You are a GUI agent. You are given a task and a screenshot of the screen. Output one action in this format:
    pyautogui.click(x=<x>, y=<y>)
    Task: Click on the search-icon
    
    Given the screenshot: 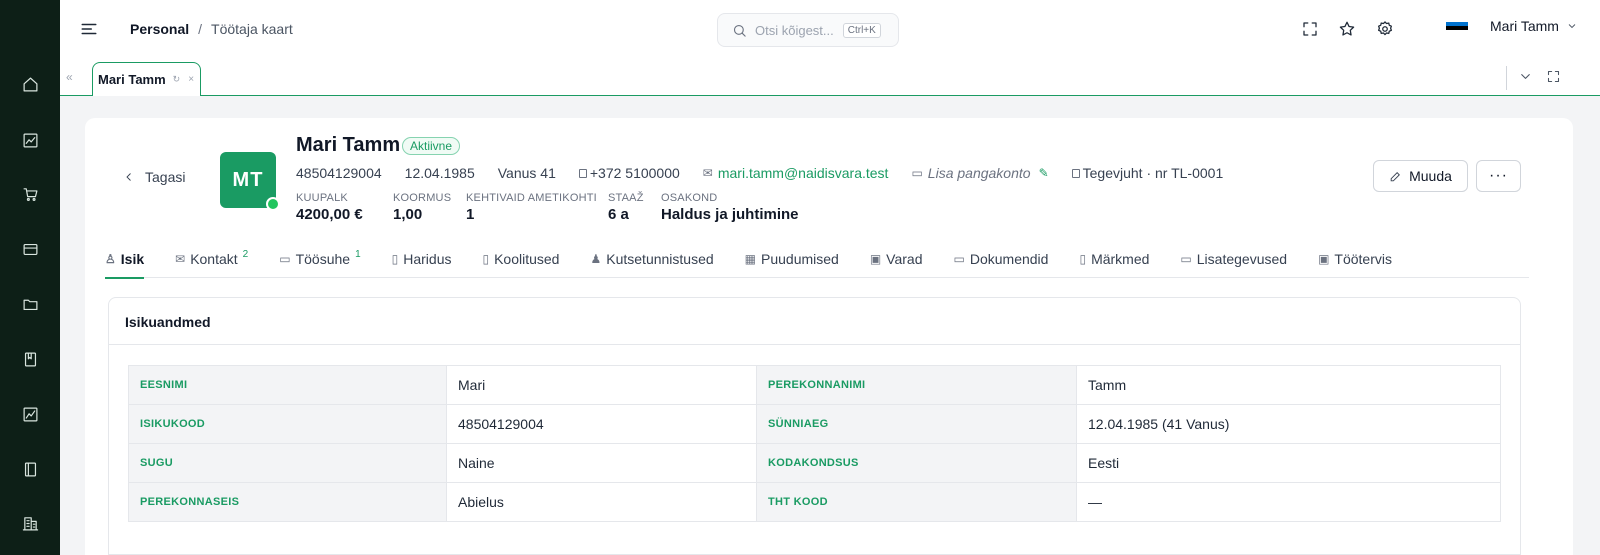 What is the action you would take?
    pyautogui.click(x=739, y=30)
    